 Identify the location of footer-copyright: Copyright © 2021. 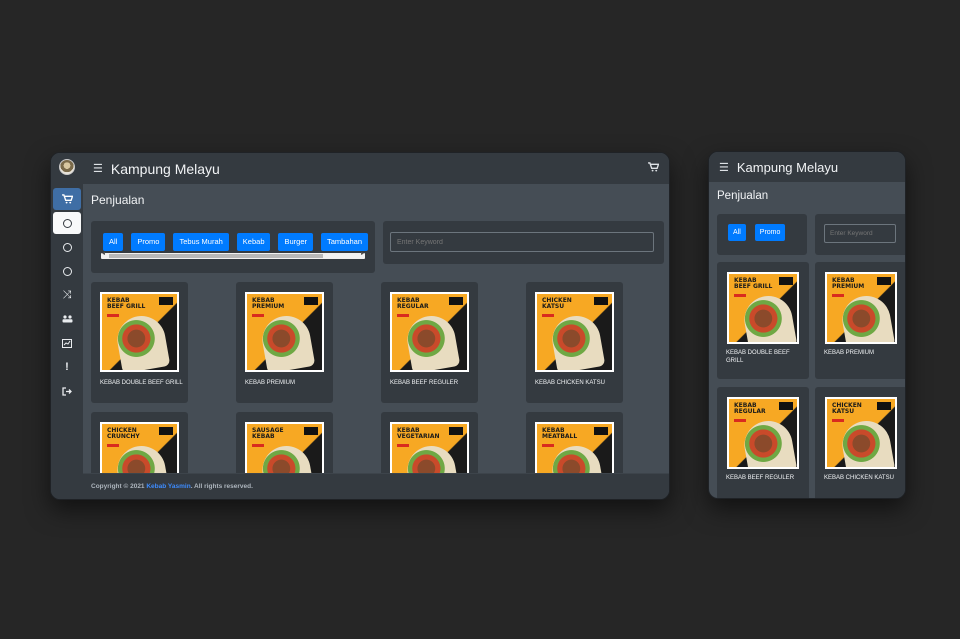
(119, 486).